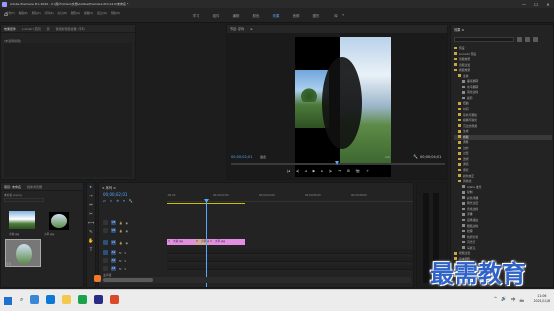 This screenshot has width=554, height=311. What do you see at coordinates (75, 13) in the screenshot?
I see `menu-graphics: 图形(G)` at bounding box center [75, 13].